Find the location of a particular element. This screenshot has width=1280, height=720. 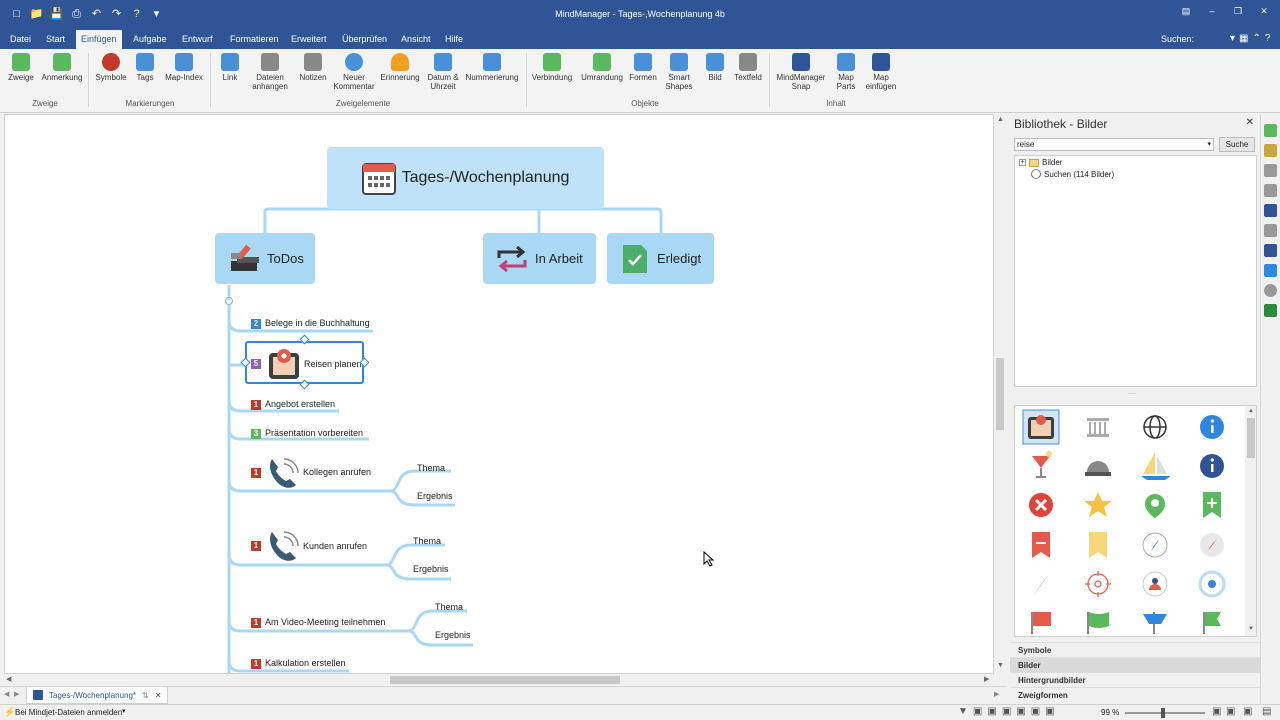

library-search-button: Suche is located at coordinates (1237, 144).